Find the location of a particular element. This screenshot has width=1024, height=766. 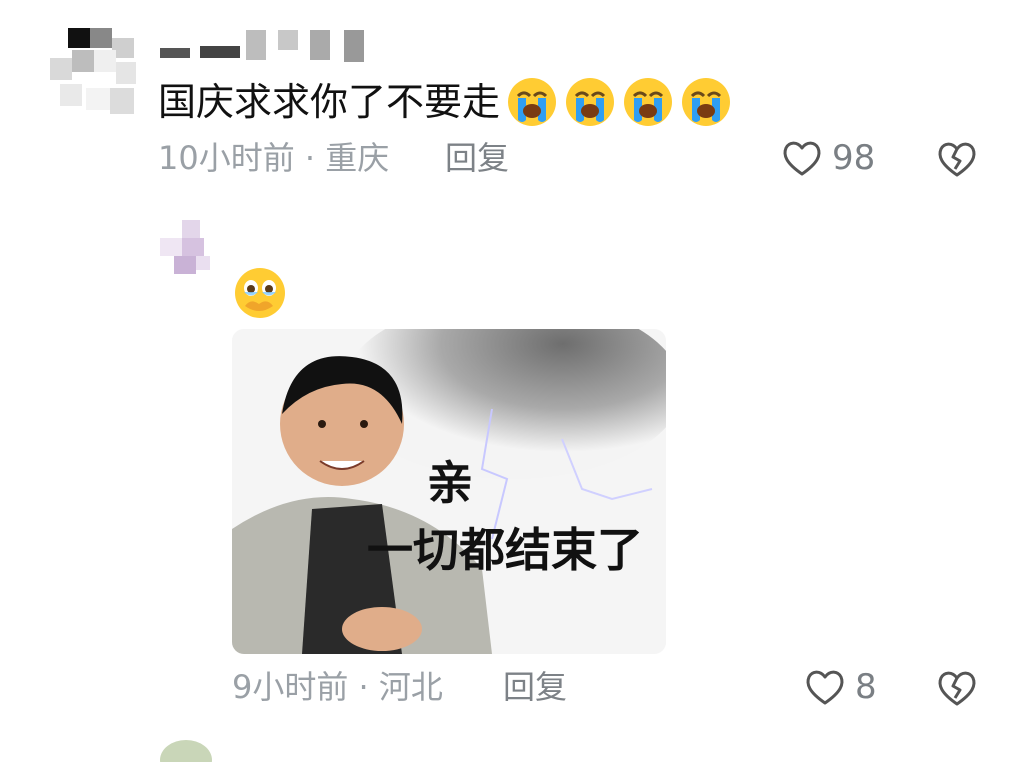

like-button: 98 is located at coordinates (827, 158).